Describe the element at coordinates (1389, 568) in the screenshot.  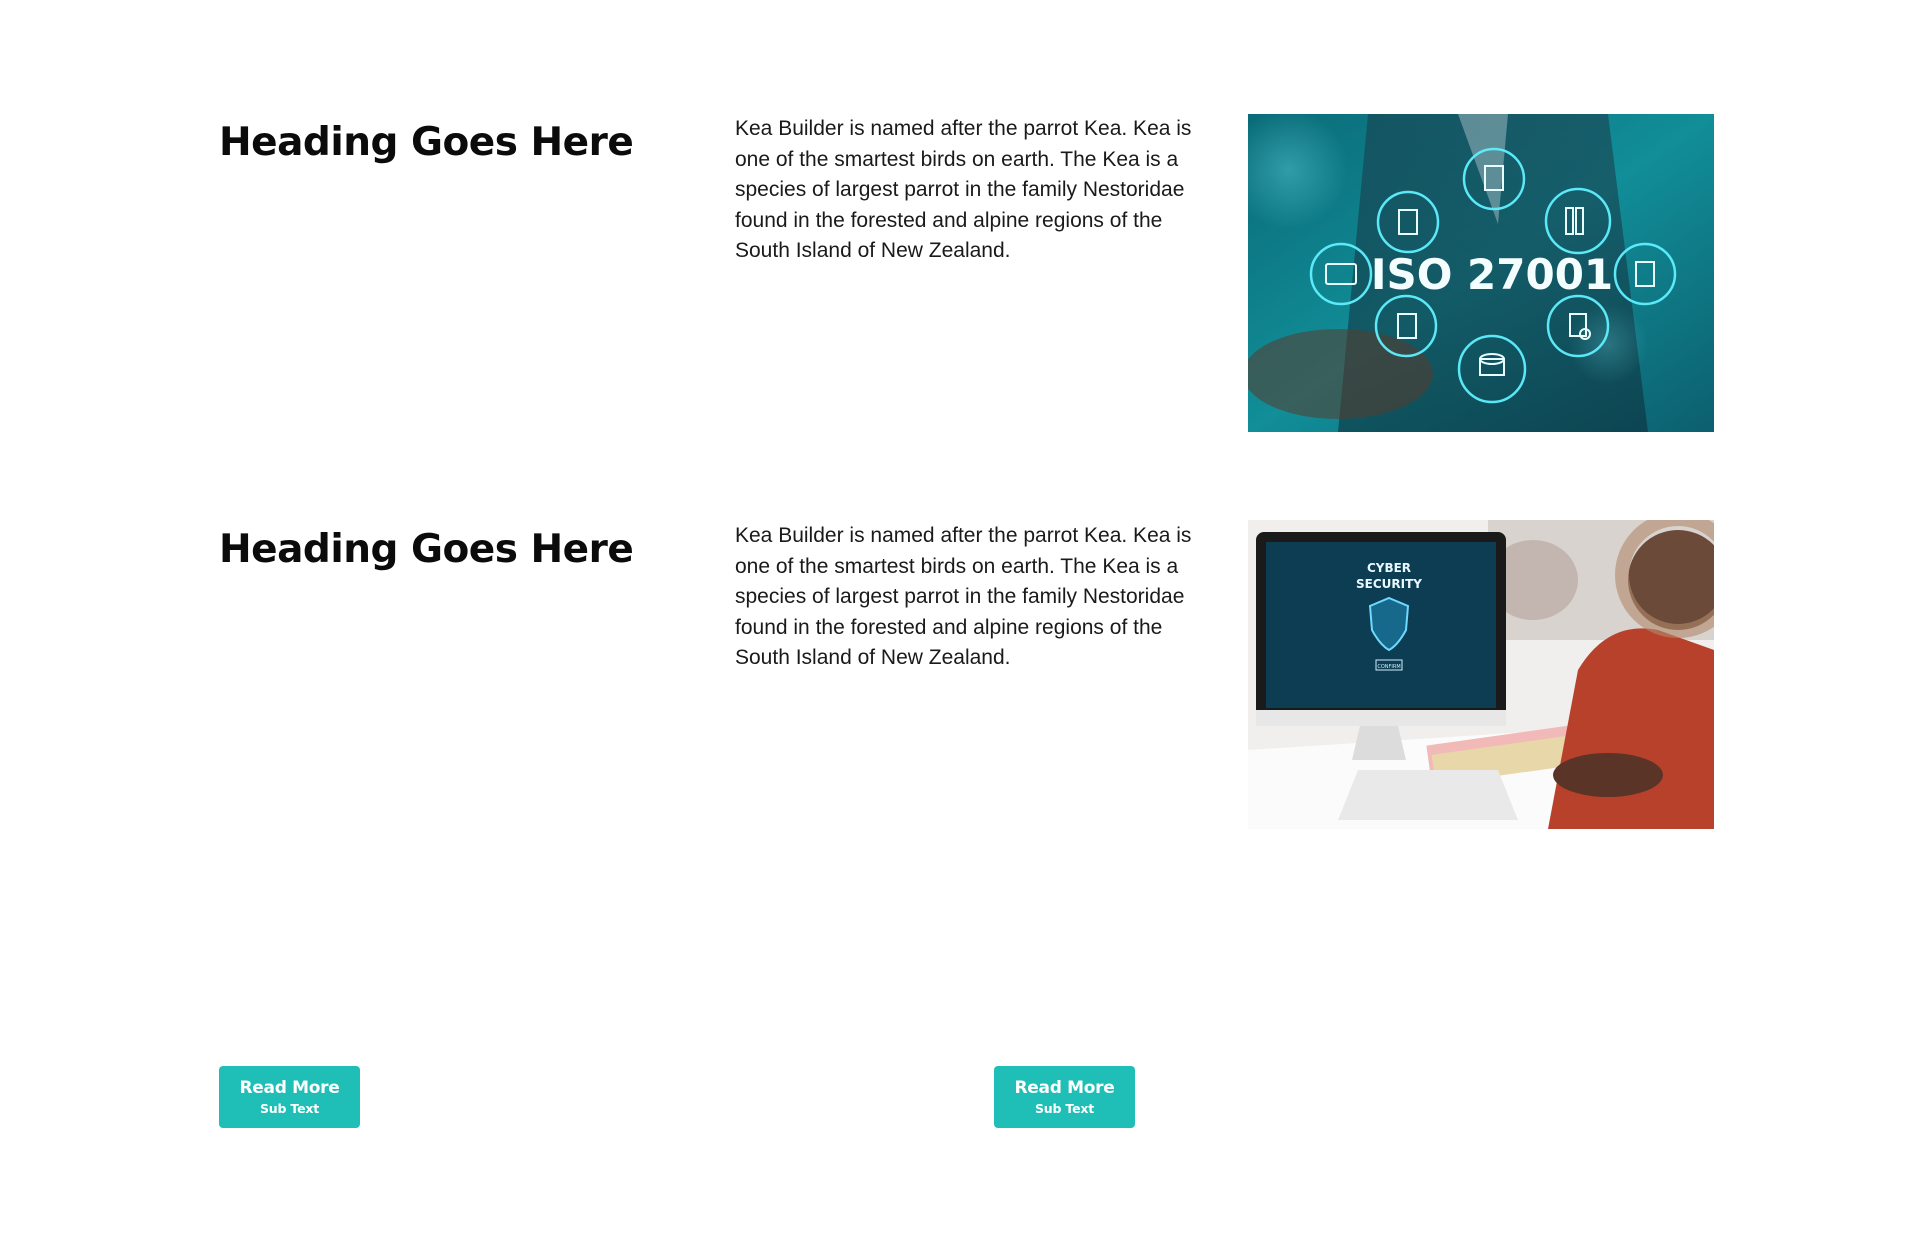
I see `screen-title-line-1: CYBER` at that location.